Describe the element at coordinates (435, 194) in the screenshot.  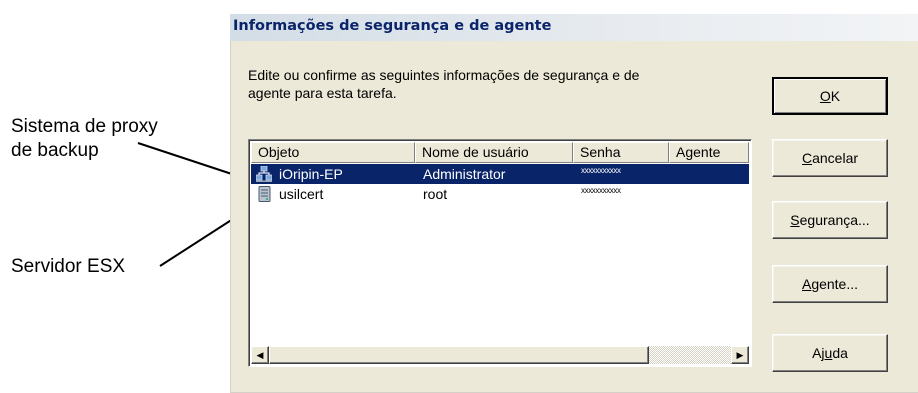
I see `row-username: root` at that location.